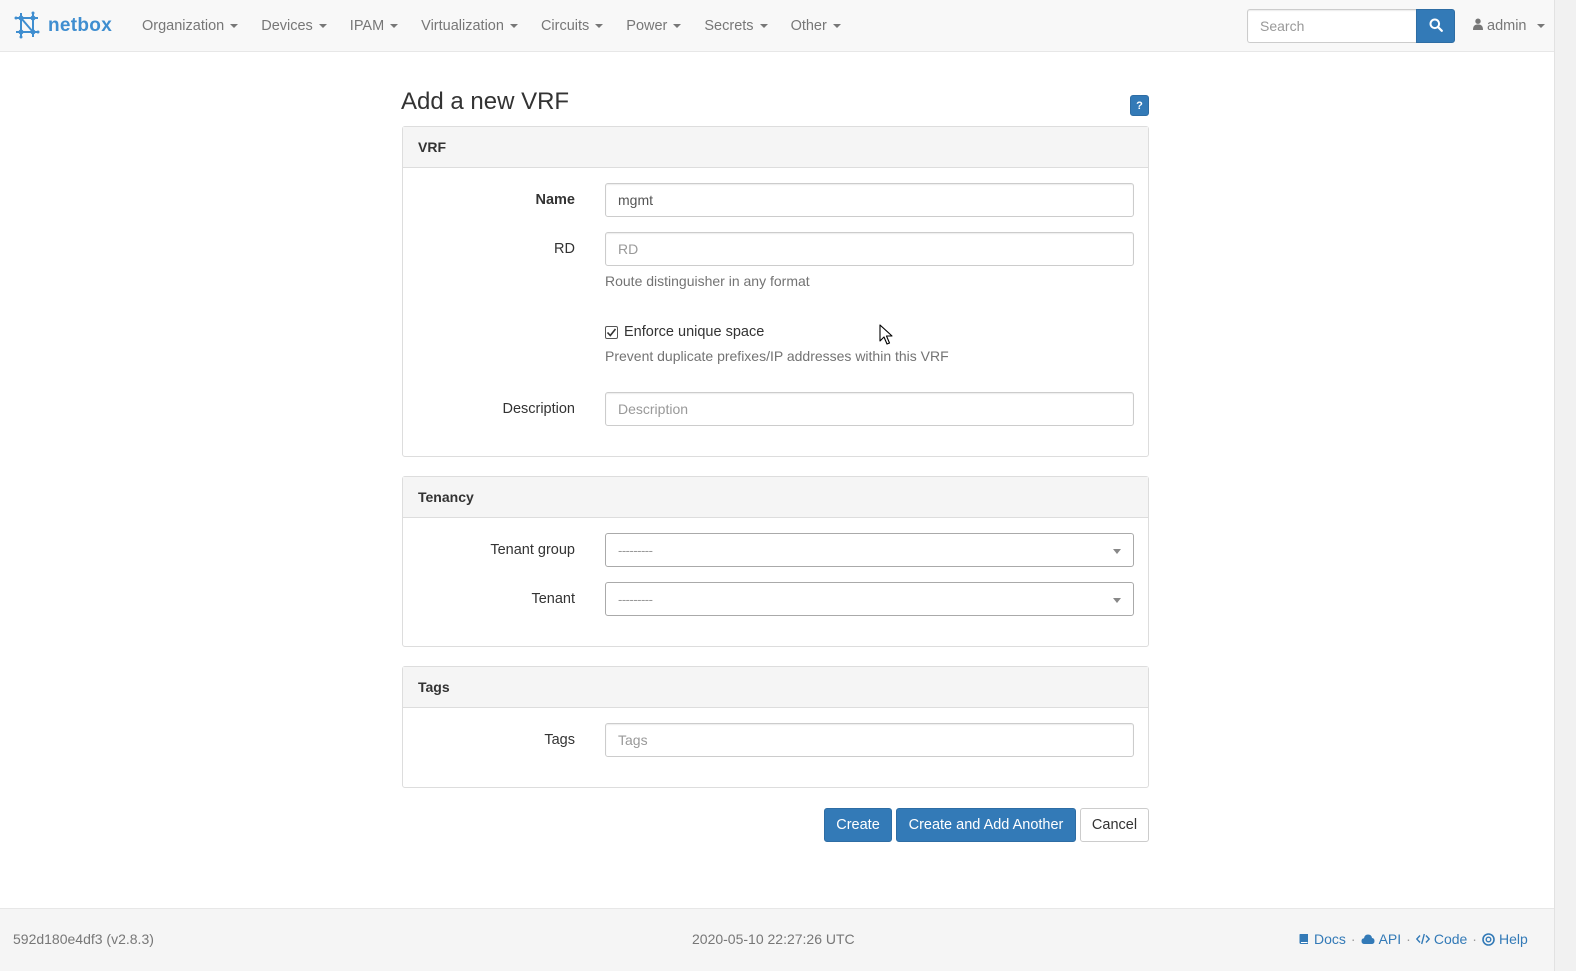 This screenshot has height=971, width=1576. Describe the element at coordinates (1505, 939) in the screenshot. I see `help-link: Help` at that location.